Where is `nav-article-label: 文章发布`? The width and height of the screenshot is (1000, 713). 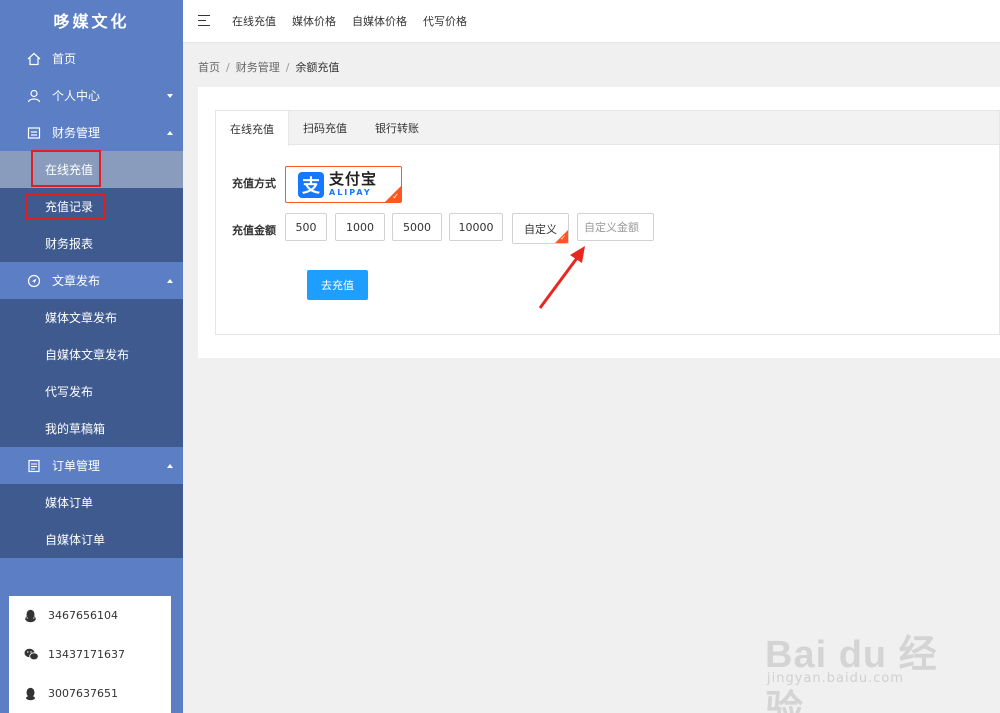
nav-article-label: 文章发布 is located at coordinates (76, 281).